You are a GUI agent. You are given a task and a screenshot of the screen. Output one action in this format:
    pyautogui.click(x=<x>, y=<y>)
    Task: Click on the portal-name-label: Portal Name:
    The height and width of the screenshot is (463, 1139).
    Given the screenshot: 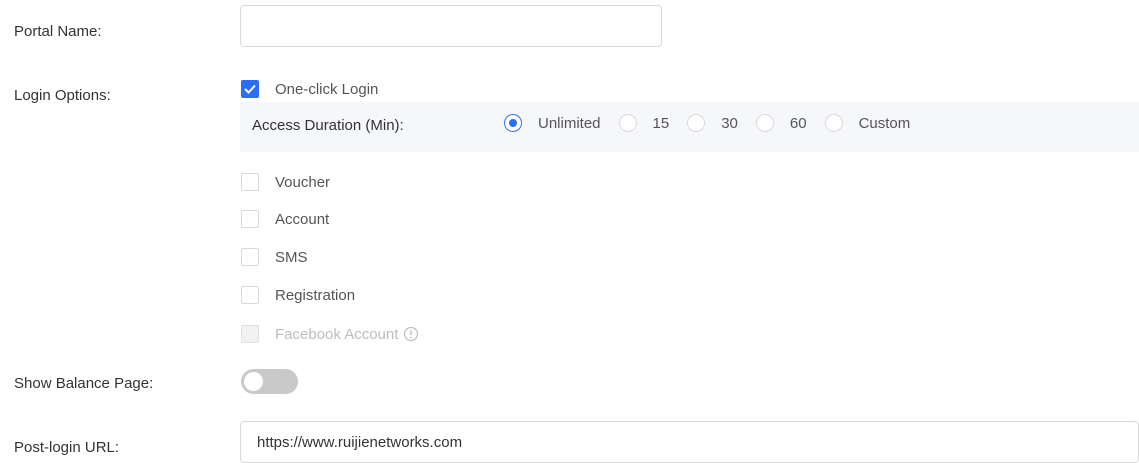 What is the action you would take?
    pyautogui.click(x=58, y=31)
    